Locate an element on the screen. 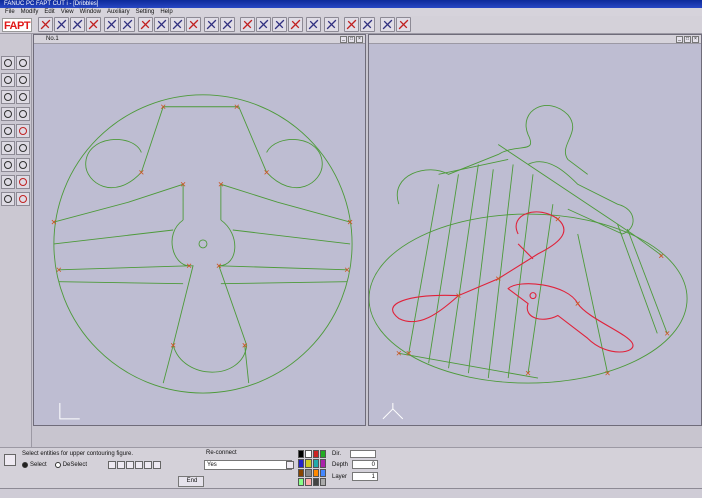  end-button: End is located at coordinates (191, 481).